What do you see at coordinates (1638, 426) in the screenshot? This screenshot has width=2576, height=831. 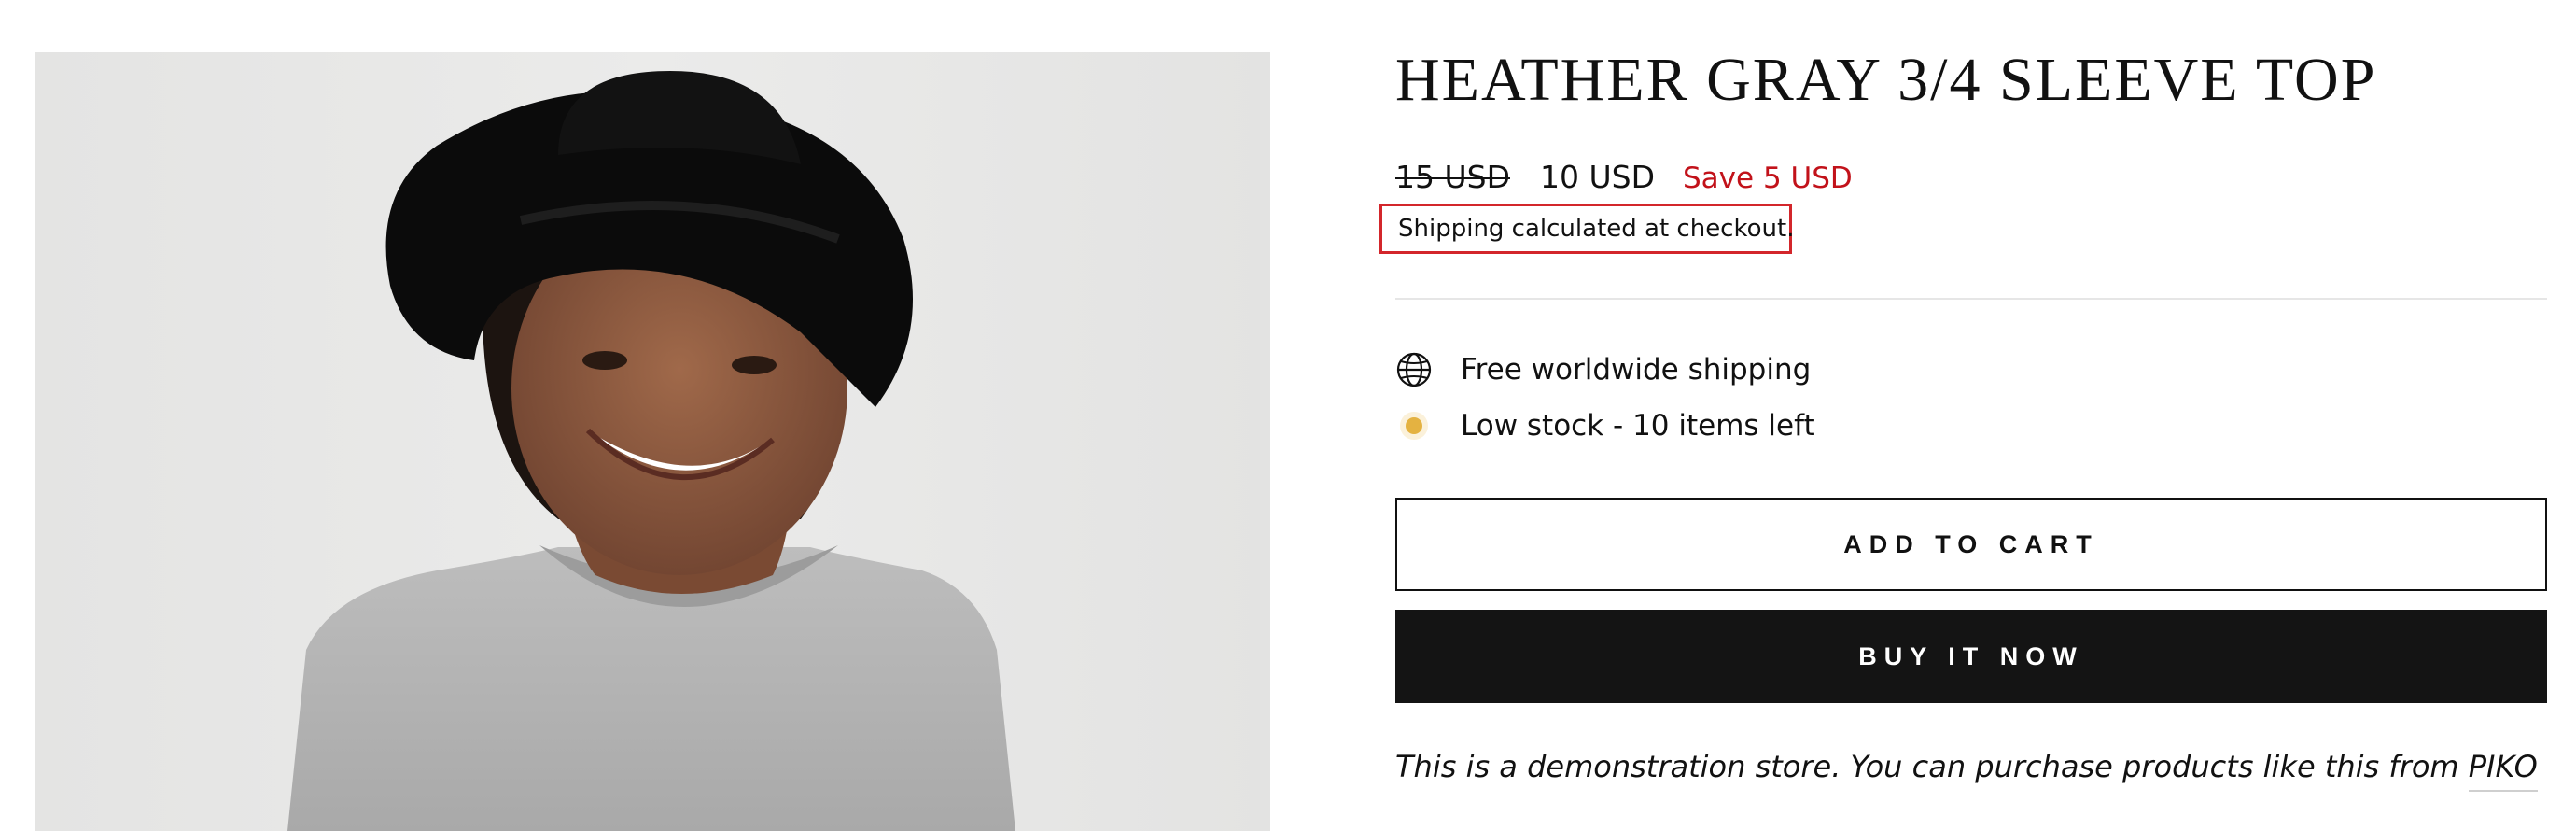 I see `feature-label: Low stock - 10 items left` at bounding box center [1638, 426].